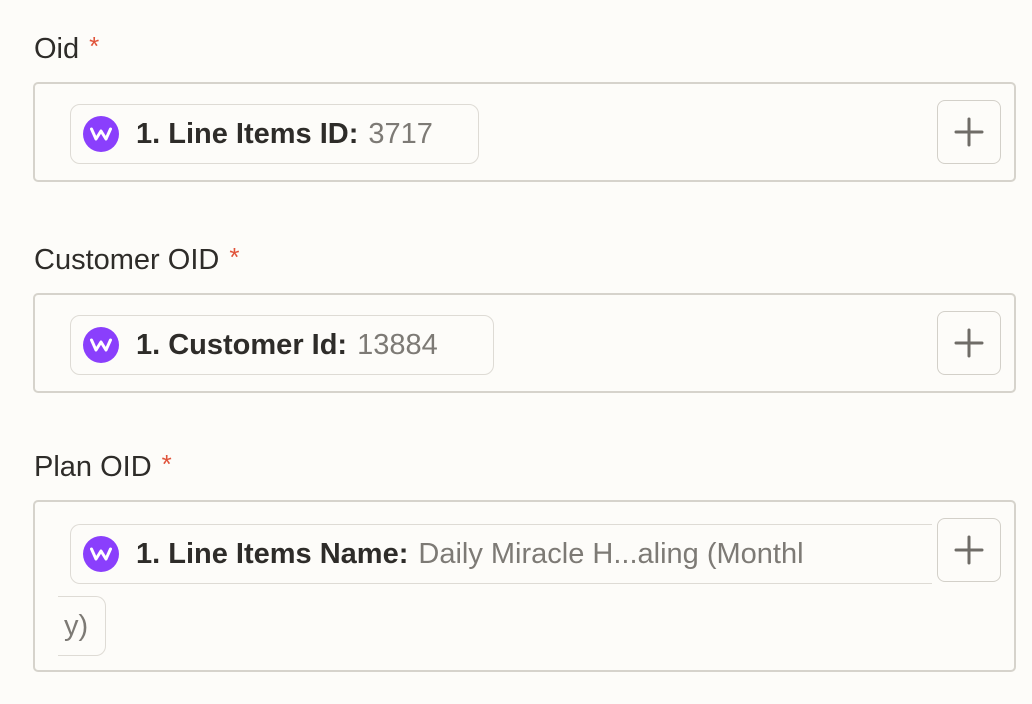 The height and width of the screenshot is (704, 1032). What do you see at coordinates (242, 344) in the screenshot?
I see `pill-field-name: 1. Customer Id:` at bounding box center [242, 344].